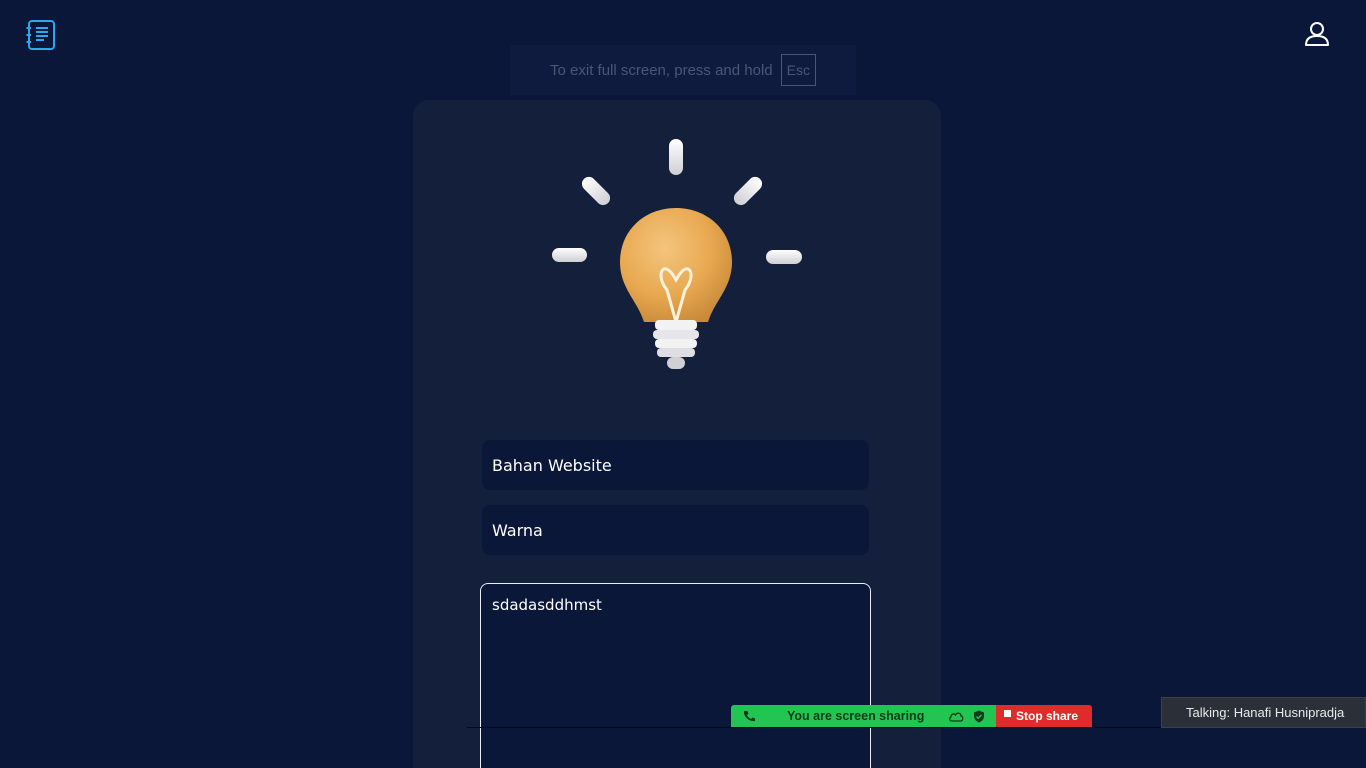  What do you see at coordinates (547, 605) in the screenshot?
I see `description-value: sdadasddhmst` at bounding box center [547, 605].